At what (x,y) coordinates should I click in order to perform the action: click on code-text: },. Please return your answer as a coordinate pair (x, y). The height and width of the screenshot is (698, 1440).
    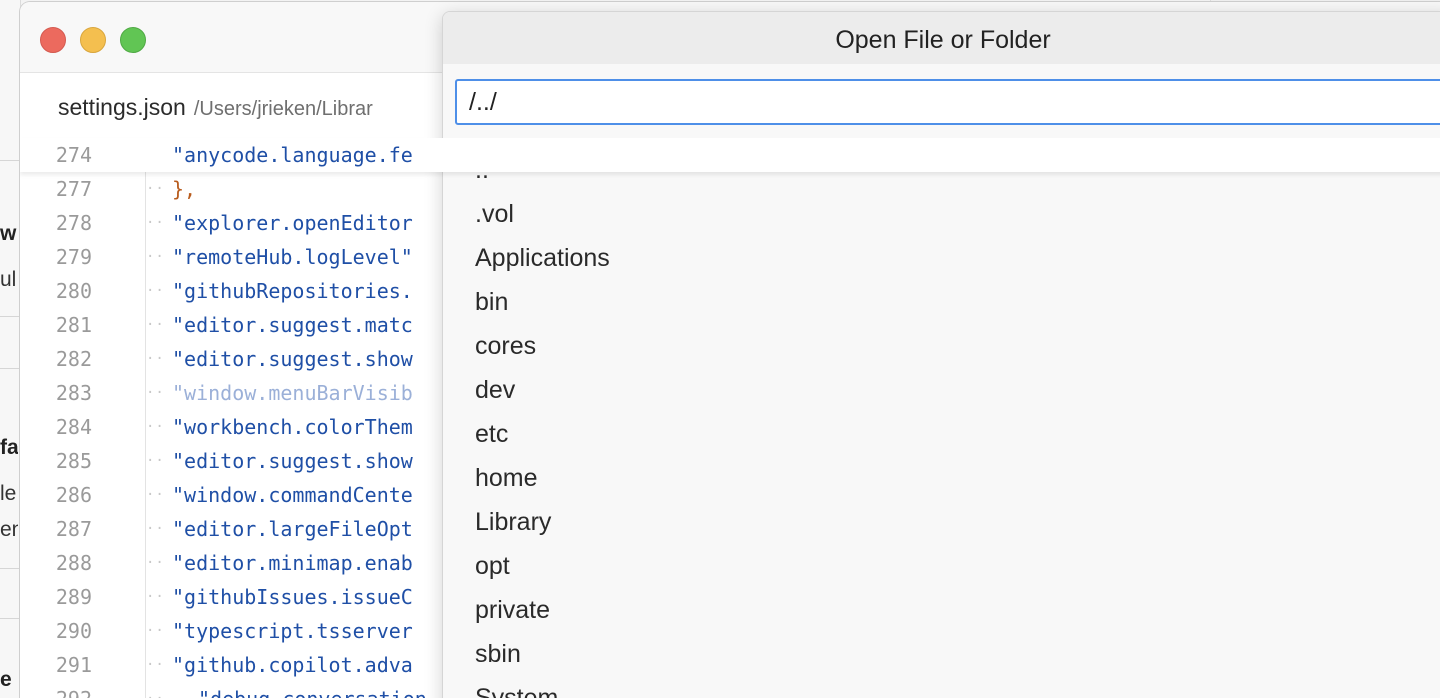
    Looking at the image, I should click on (184, 189).